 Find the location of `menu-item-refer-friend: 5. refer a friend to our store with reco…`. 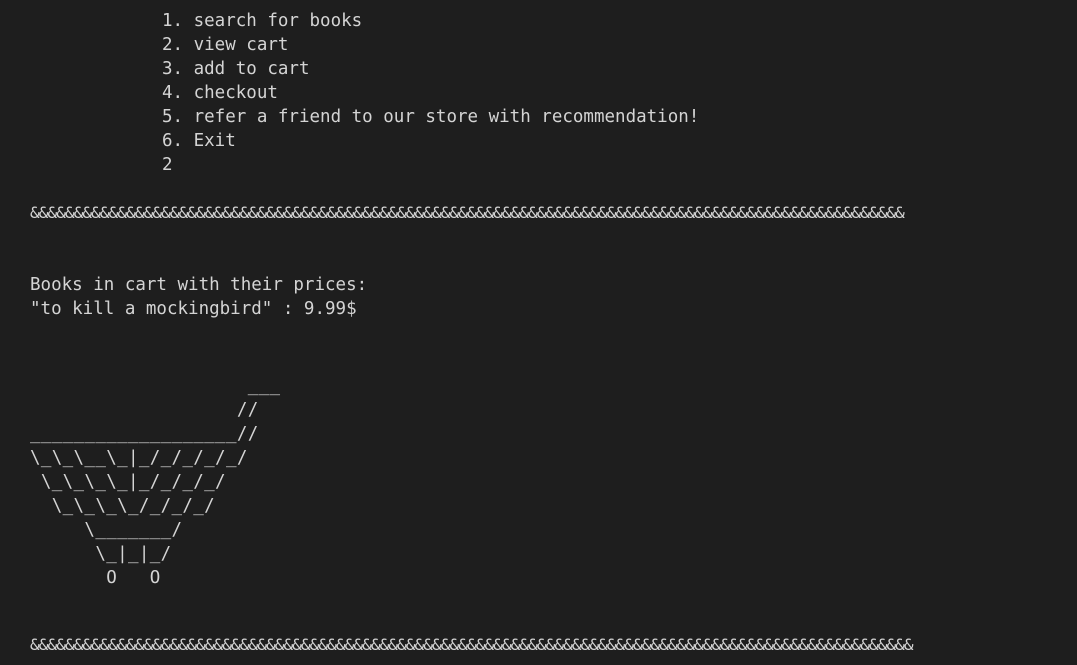

menu-item-refer-friend: 5. refer a friend to our store with reco… is located at coordinates (431, 117).